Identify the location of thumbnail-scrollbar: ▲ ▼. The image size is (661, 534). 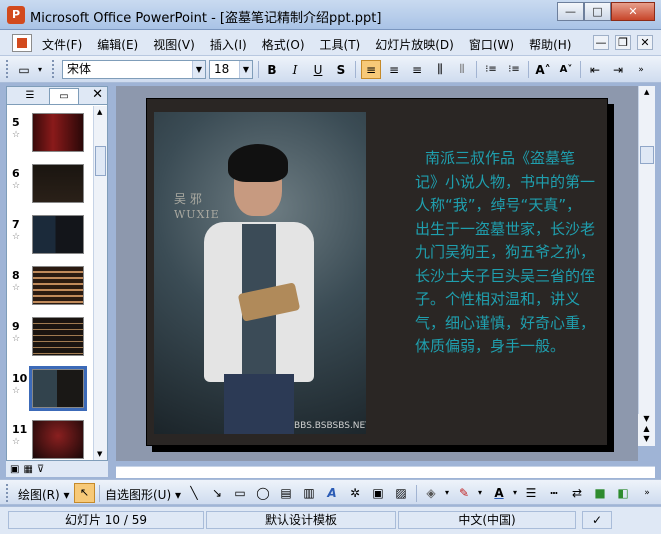
(100, 283).